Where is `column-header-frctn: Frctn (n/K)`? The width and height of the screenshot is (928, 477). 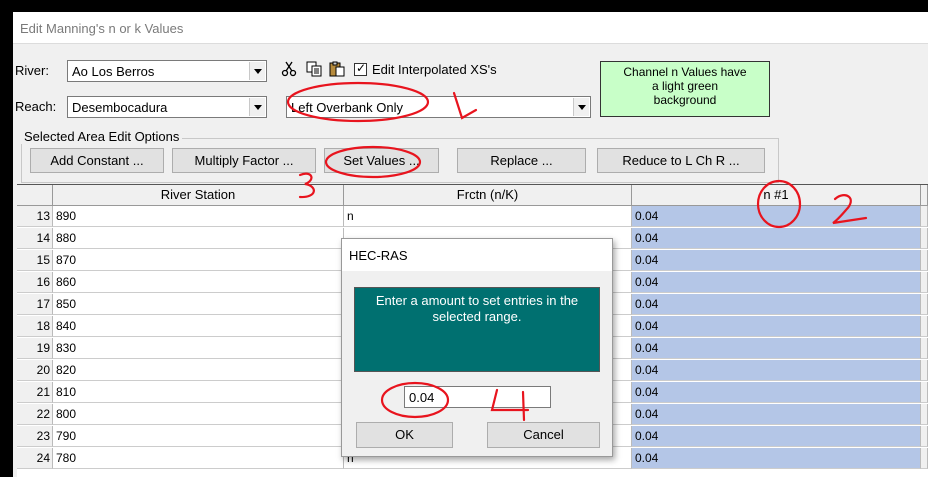
column-header-frctn: Frctn (n/K) is located at coordinates (488, 195).